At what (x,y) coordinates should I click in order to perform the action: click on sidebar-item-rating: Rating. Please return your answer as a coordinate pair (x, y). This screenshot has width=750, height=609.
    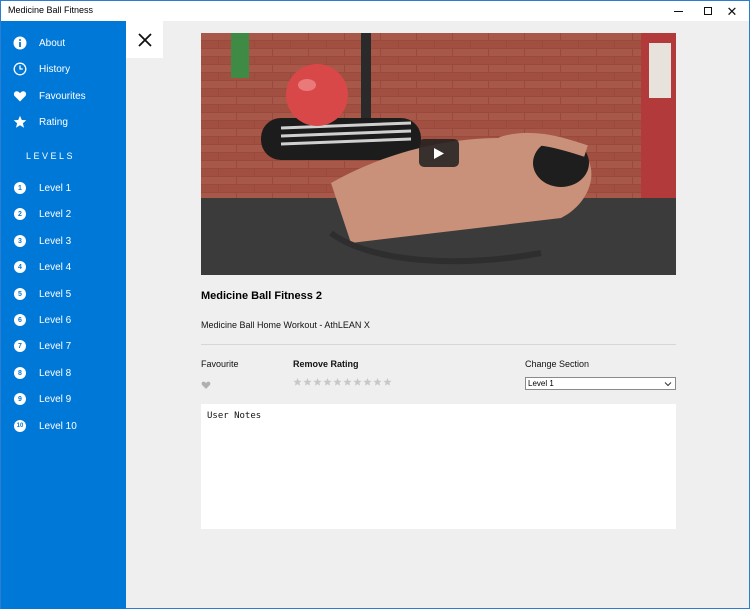
    Looking at the image, I should click on (63, 122).